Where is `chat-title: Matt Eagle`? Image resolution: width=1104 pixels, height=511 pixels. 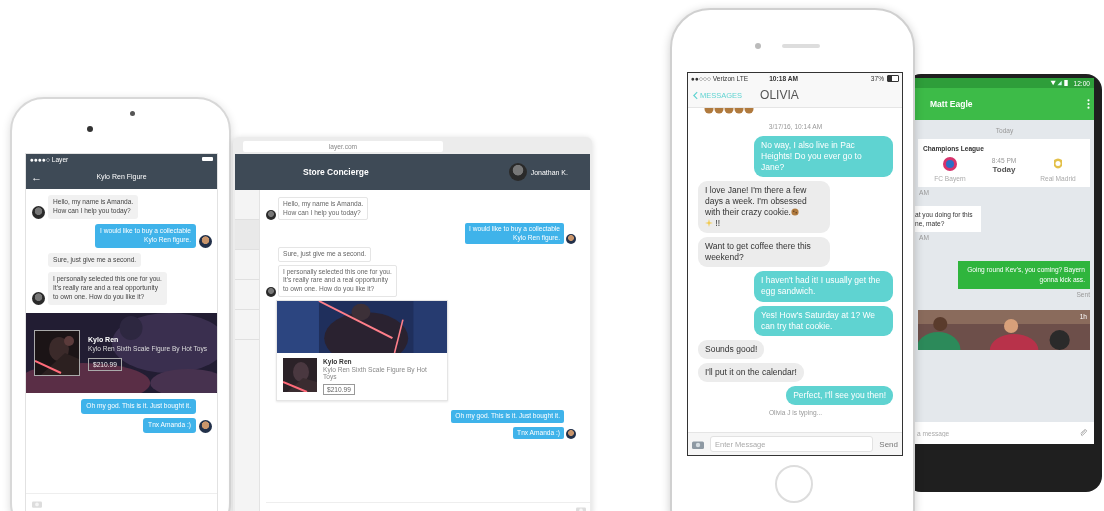 chat-title: Matt Eagle is located at coordinates (951, 104).